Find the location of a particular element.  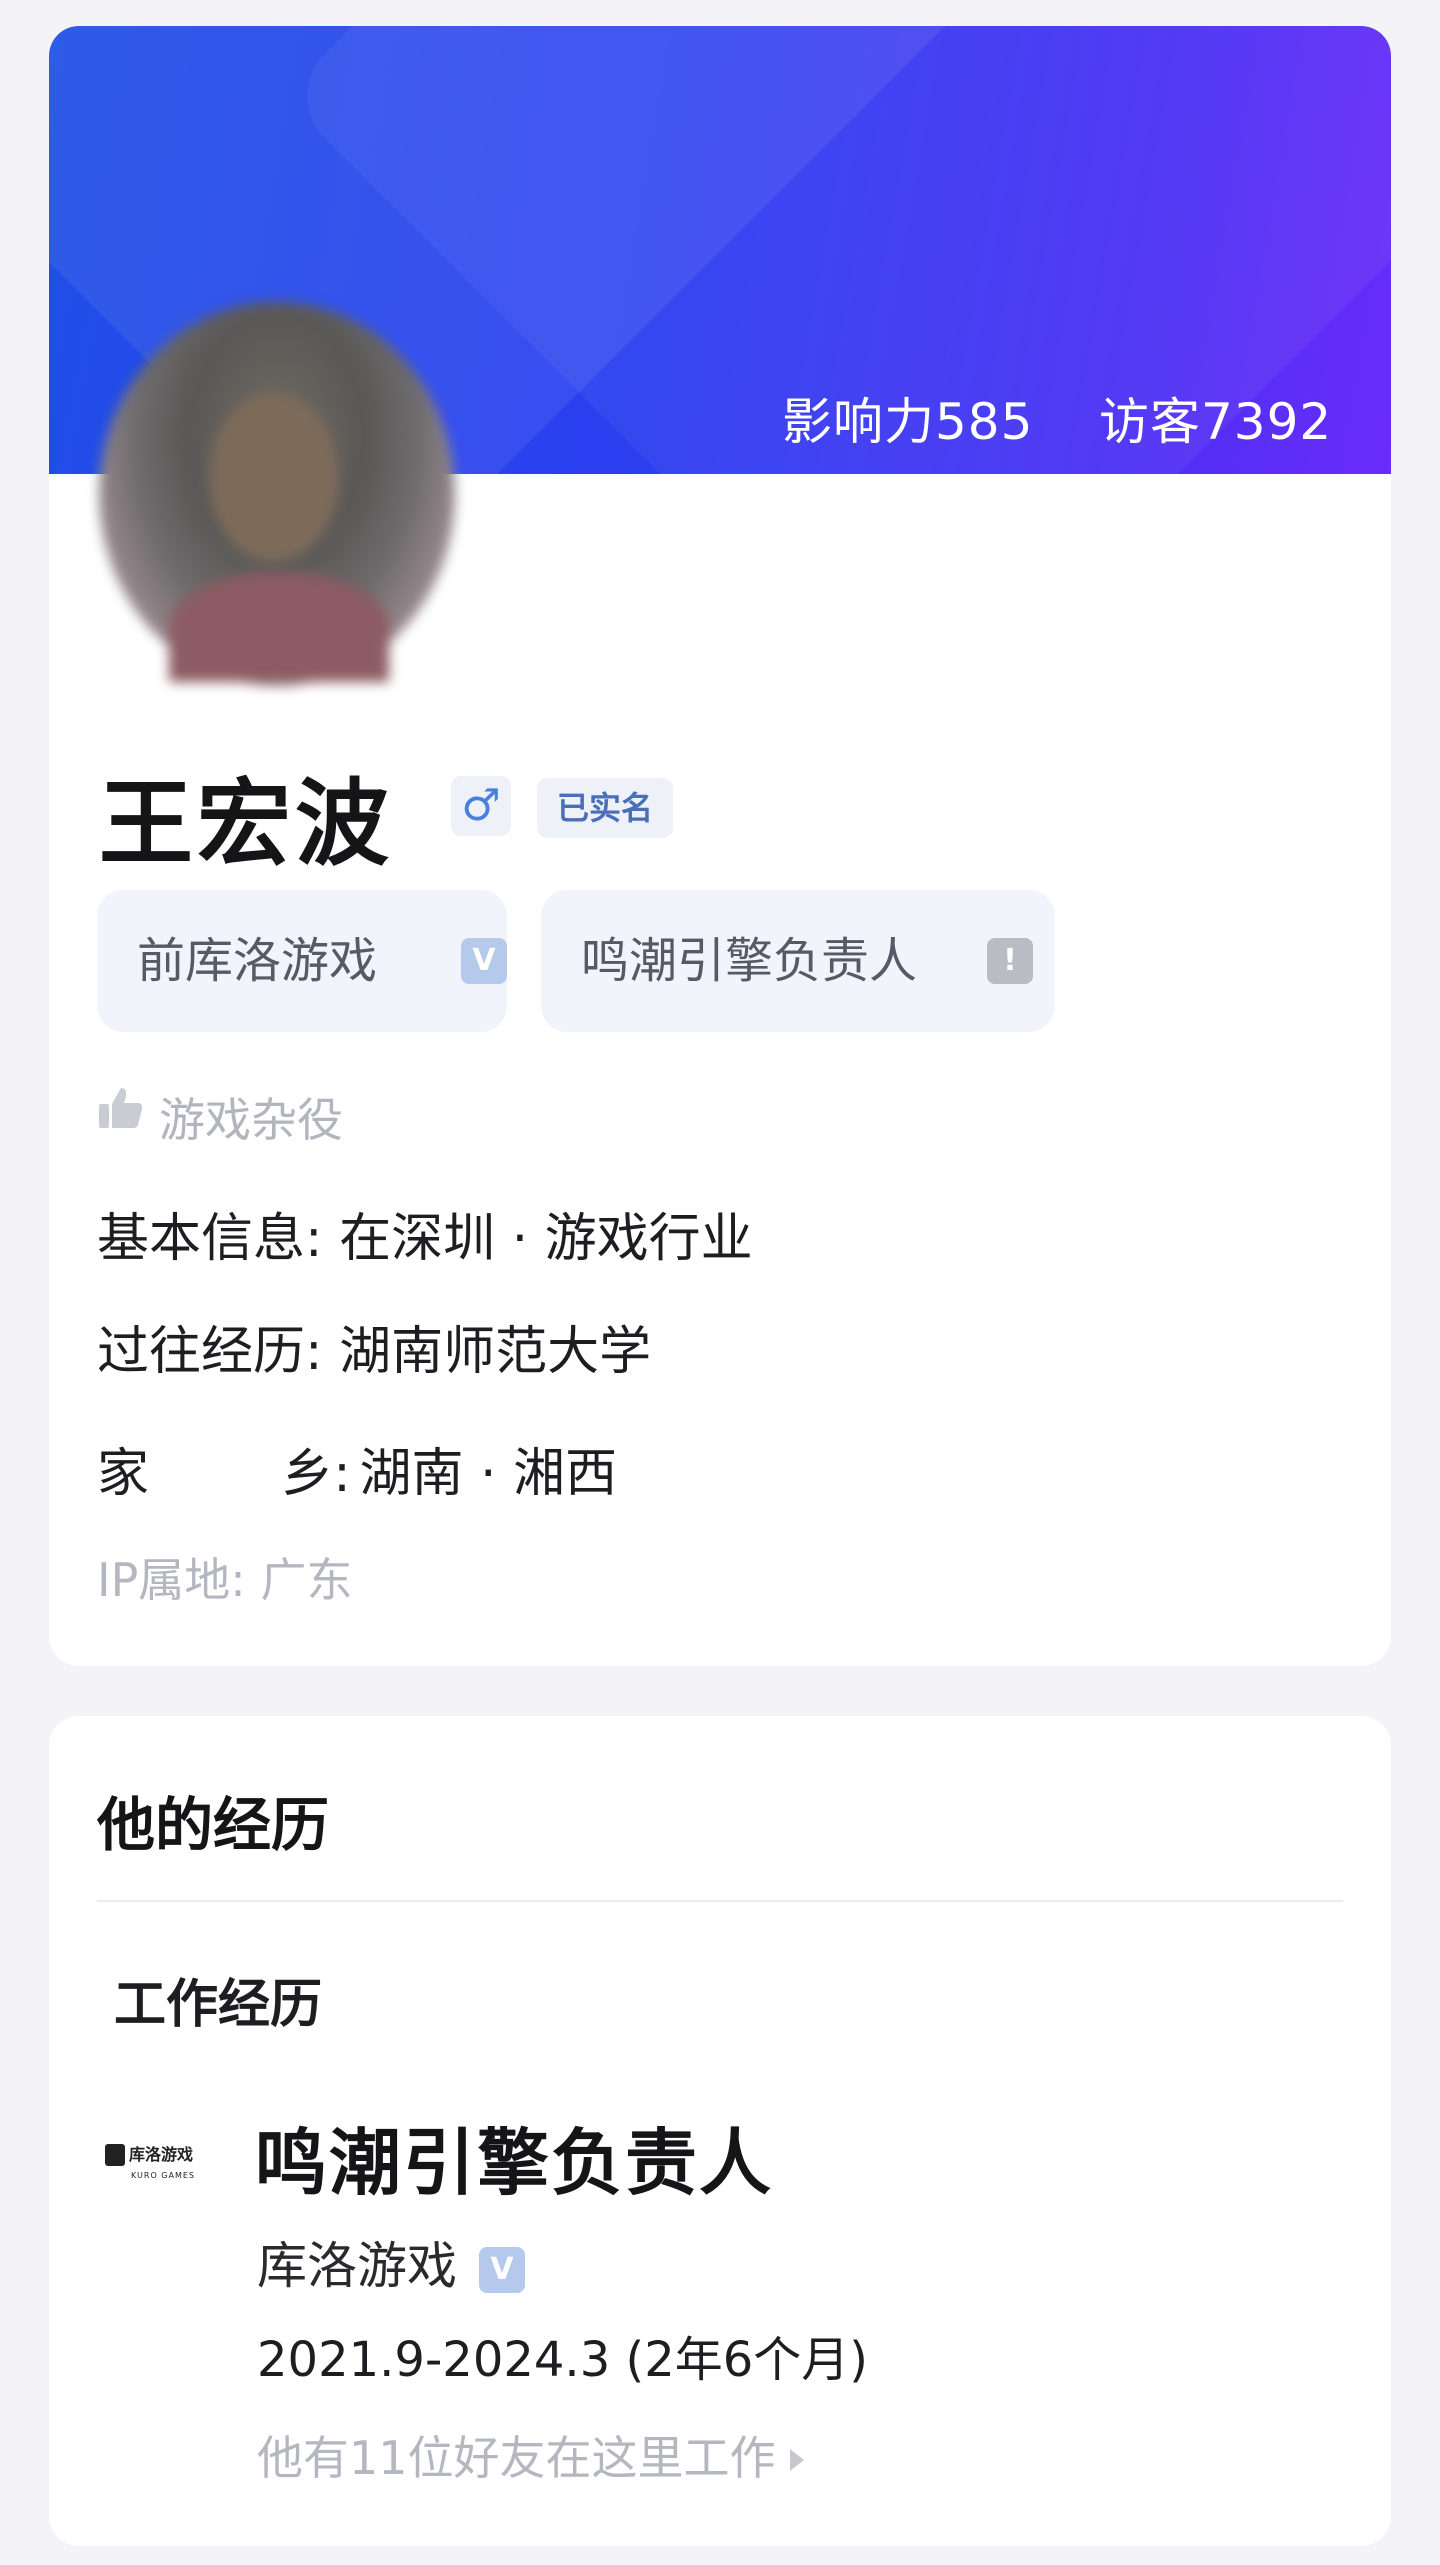

company-logo-en: KURO GAMES is located at coordinates (163, 2175).